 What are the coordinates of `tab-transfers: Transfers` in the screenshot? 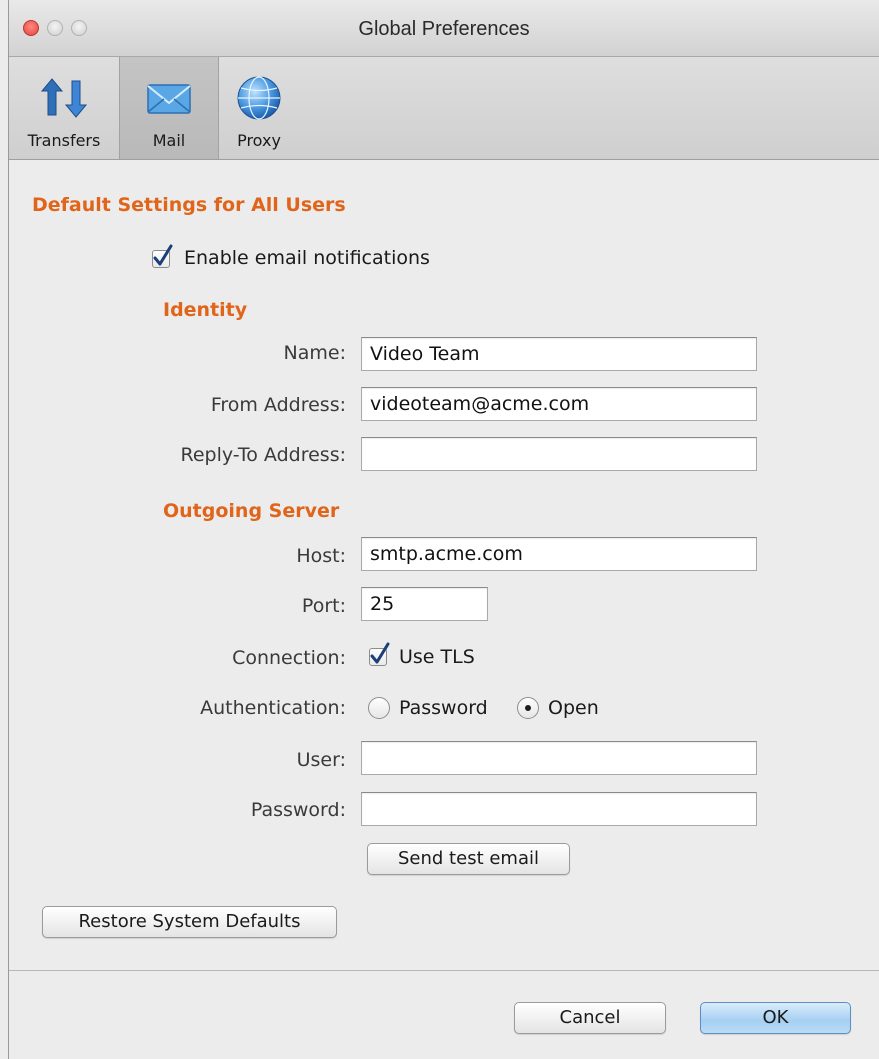 It's located at (64, 108).